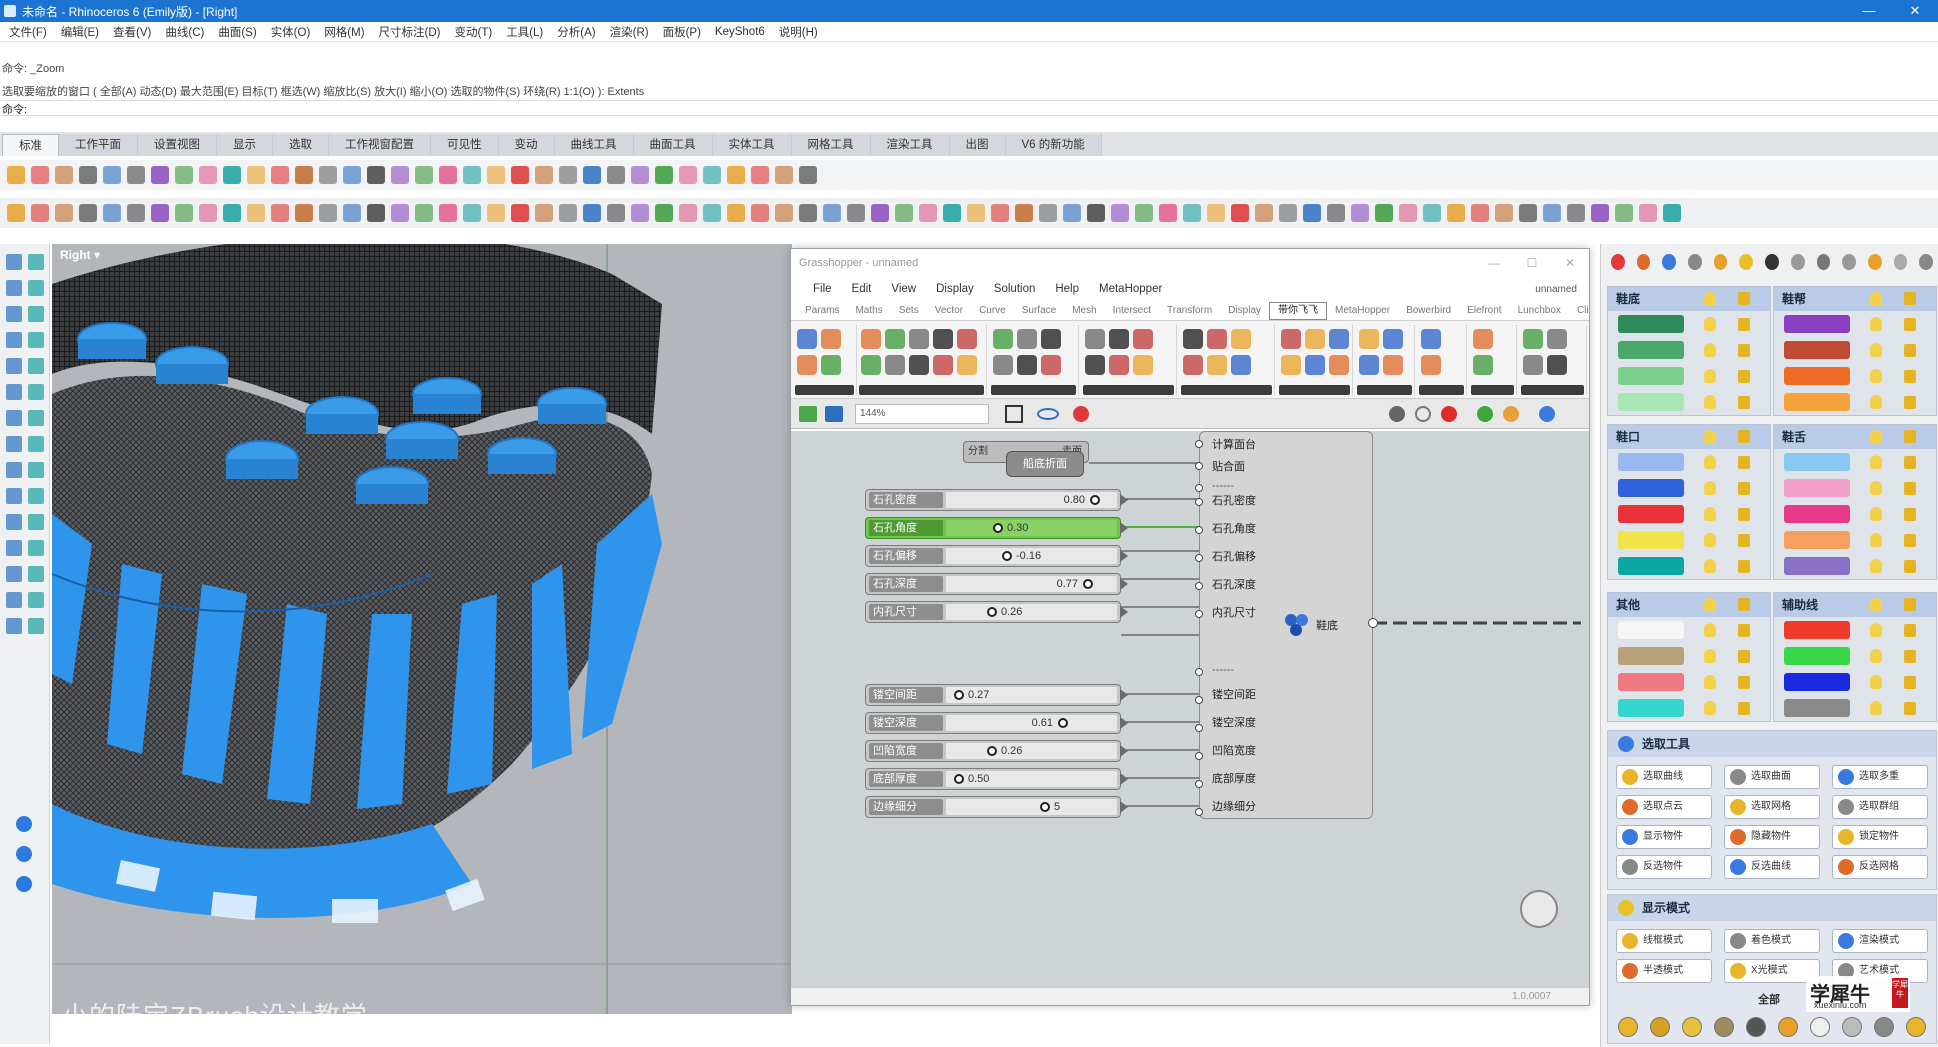 The image size is (1938, 1047). I want to click on number-slider: 镂空间距 0.27, so click(996, 695).